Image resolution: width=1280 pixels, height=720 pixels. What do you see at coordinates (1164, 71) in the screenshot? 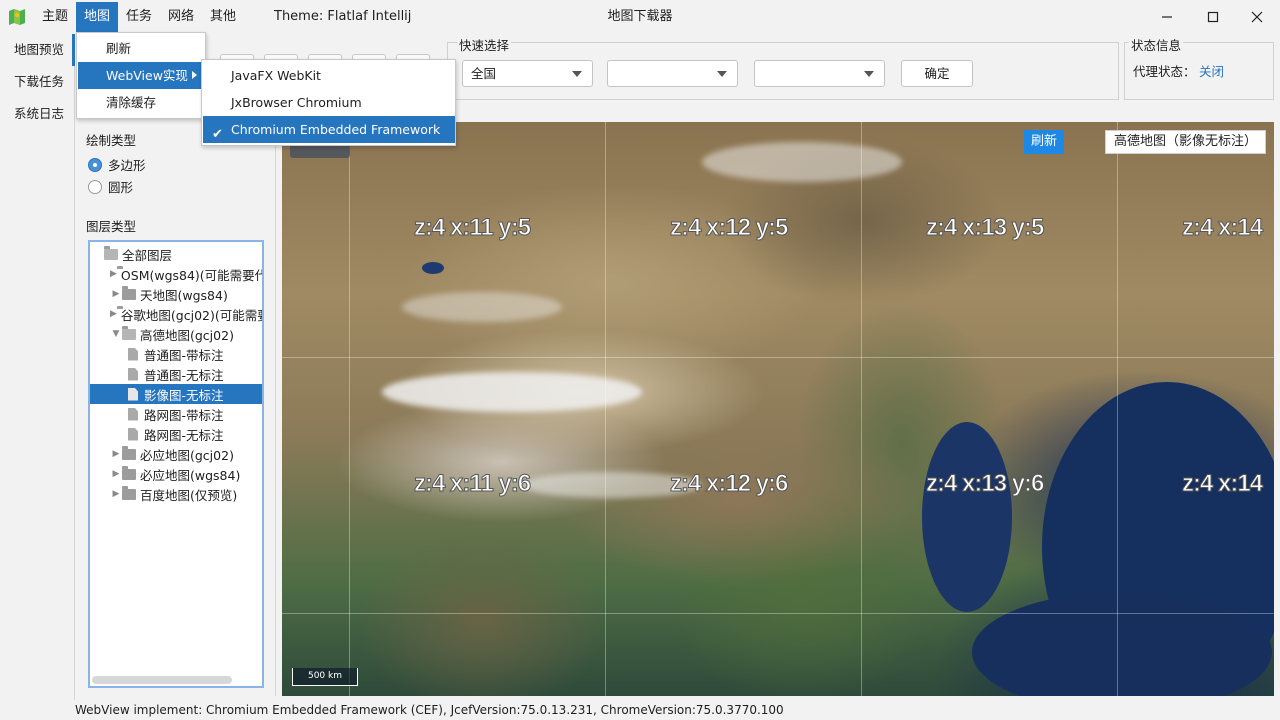
I see `proxy-status-label: 代理状态：` at bounding box center [1164, 71].